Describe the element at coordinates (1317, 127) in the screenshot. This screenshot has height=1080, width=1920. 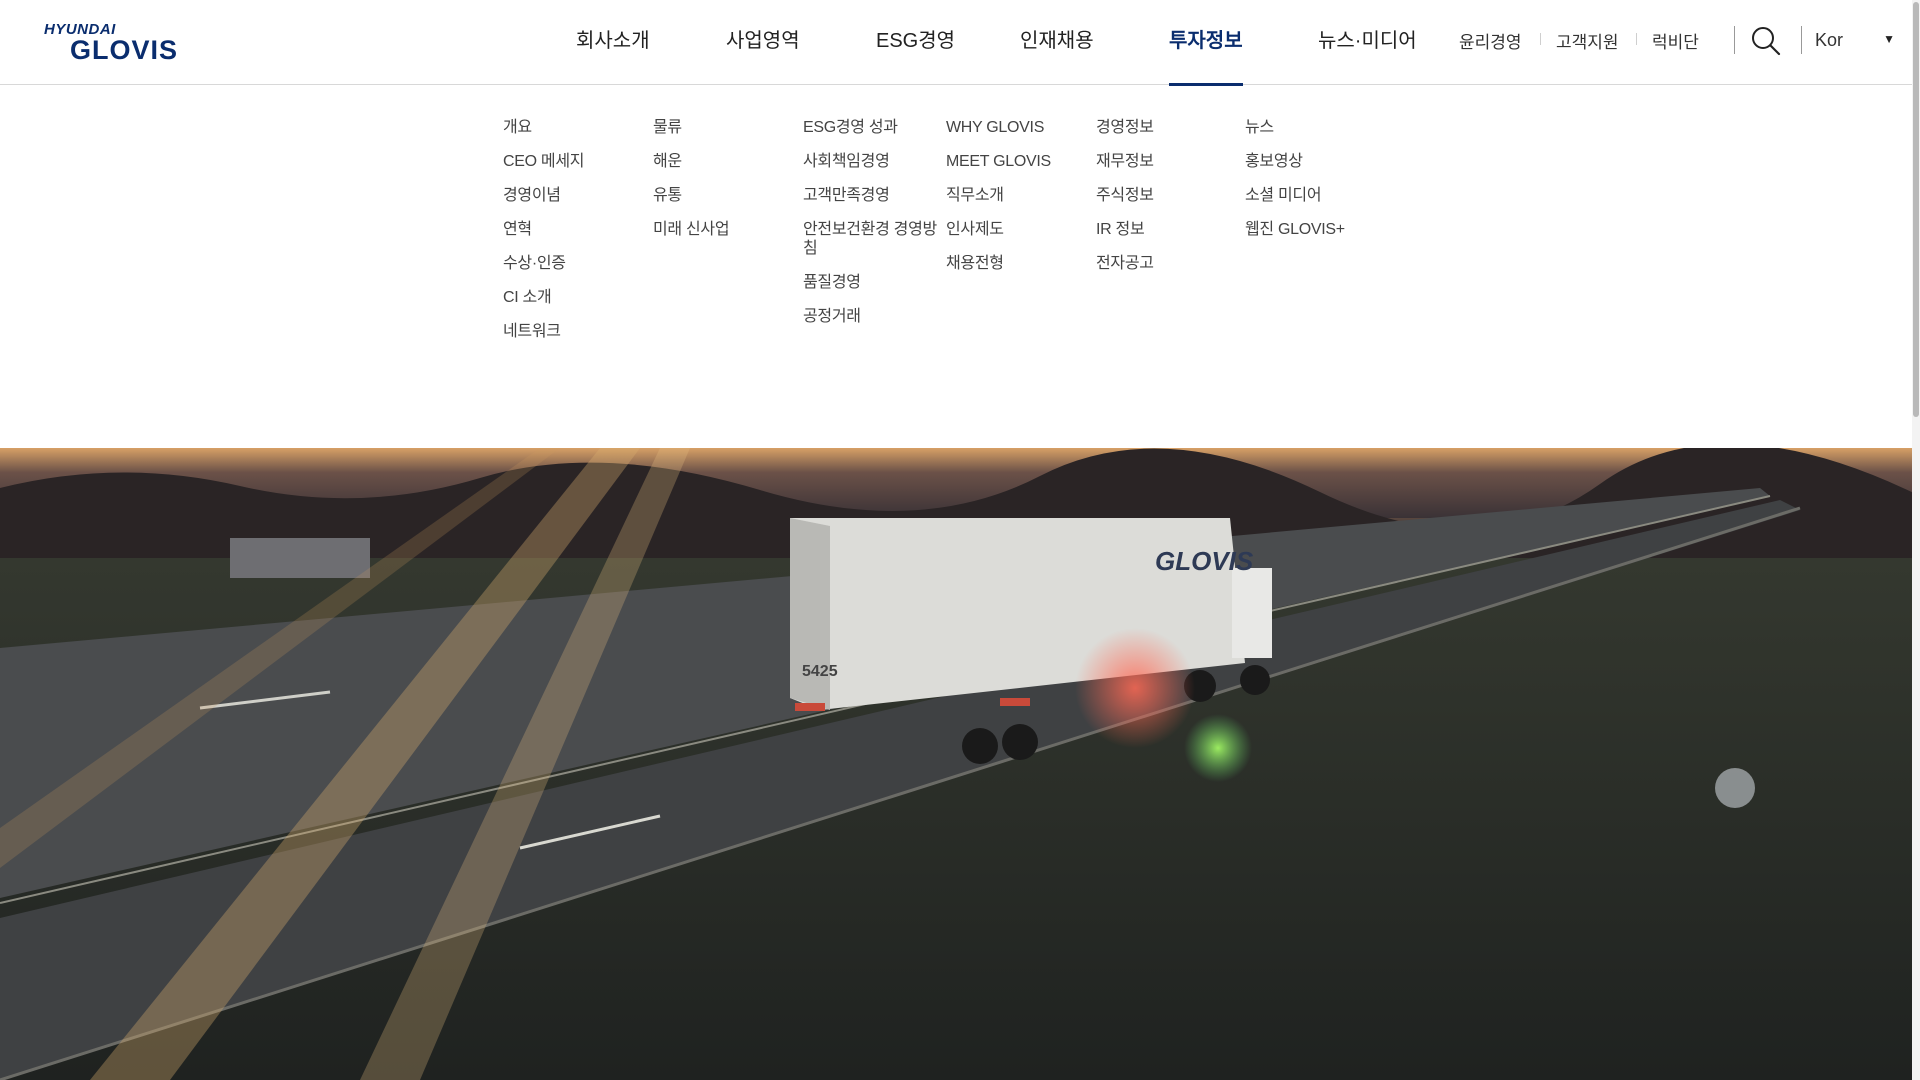
I see `submenu-item: 뉴스` at that location.